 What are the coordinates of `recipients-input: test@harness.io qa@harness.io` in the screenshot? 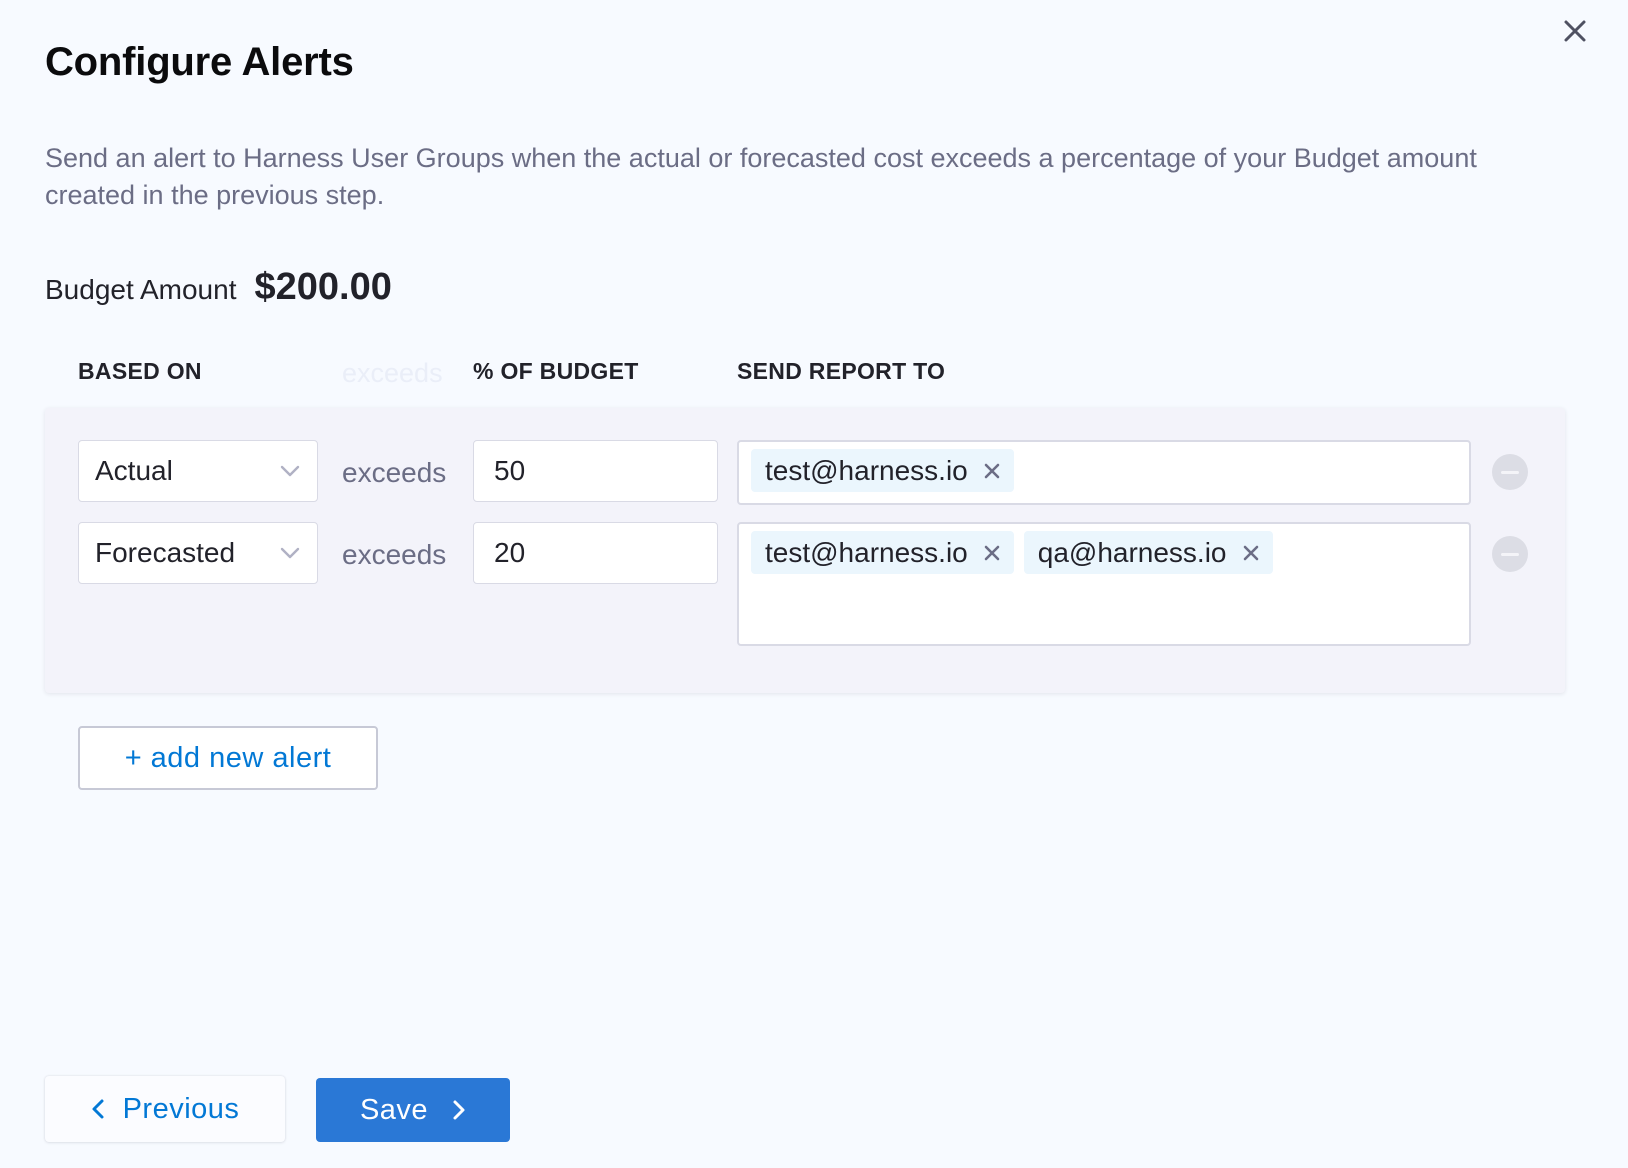 It's located at (1104, 584).